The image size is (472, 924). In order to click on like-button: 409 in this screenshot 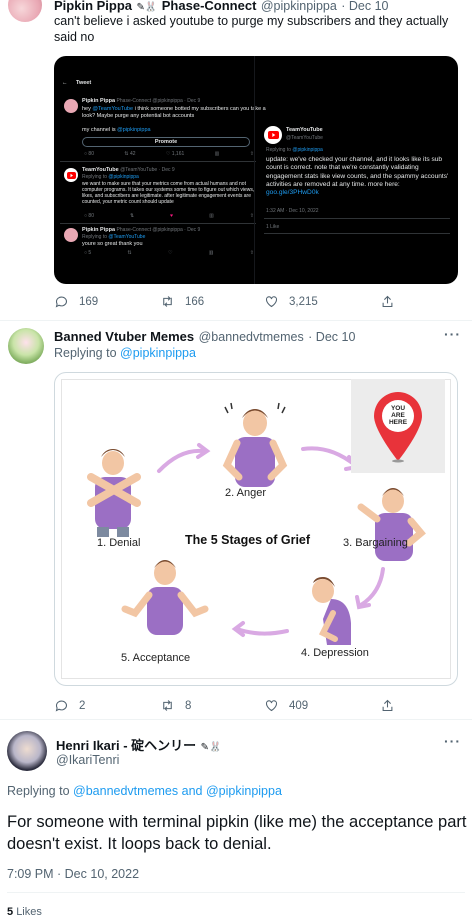, I will do `click(286, 705)`.